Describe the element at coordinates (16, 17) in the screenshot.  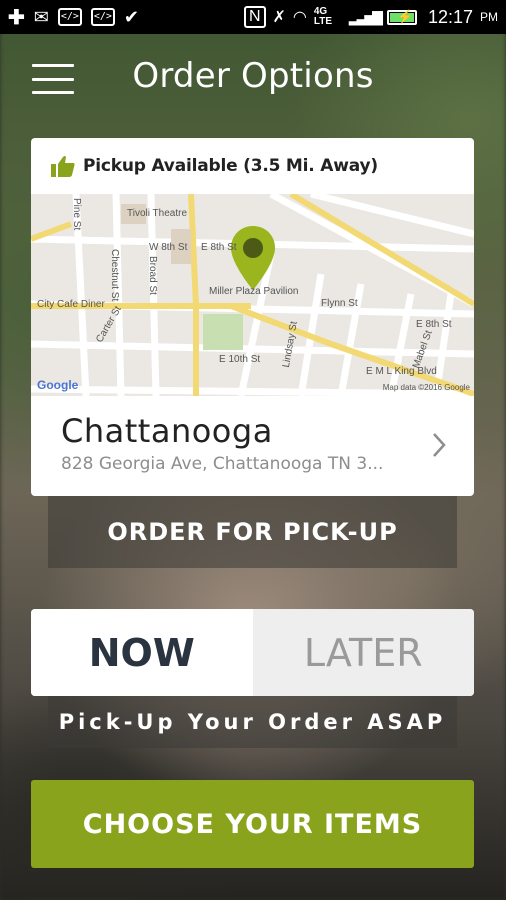
I see `add-icon: ✚` at that location.